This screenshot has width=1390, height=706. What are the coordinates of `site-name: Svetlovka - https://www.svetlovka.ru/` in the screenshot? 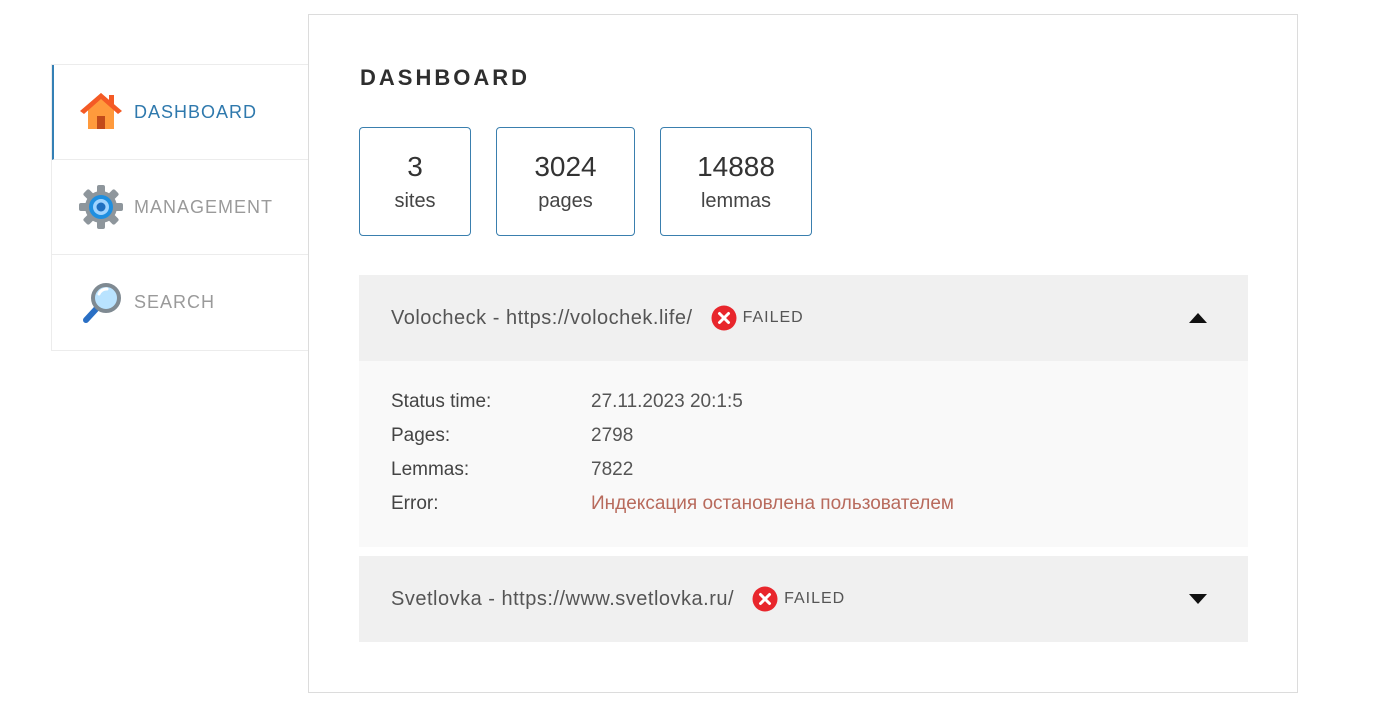 It's located at (563, 598).